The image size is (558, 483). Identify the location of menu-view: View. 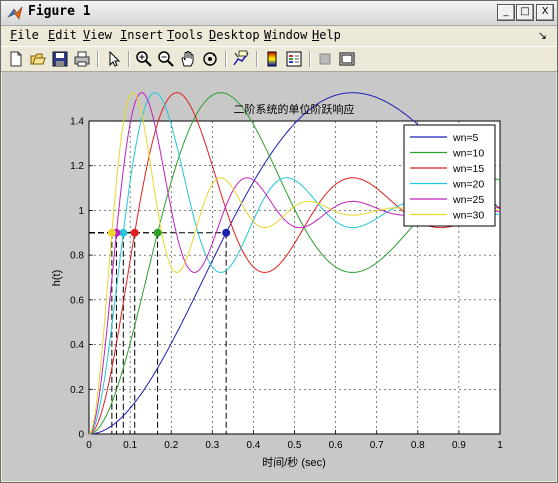
(97, 35).